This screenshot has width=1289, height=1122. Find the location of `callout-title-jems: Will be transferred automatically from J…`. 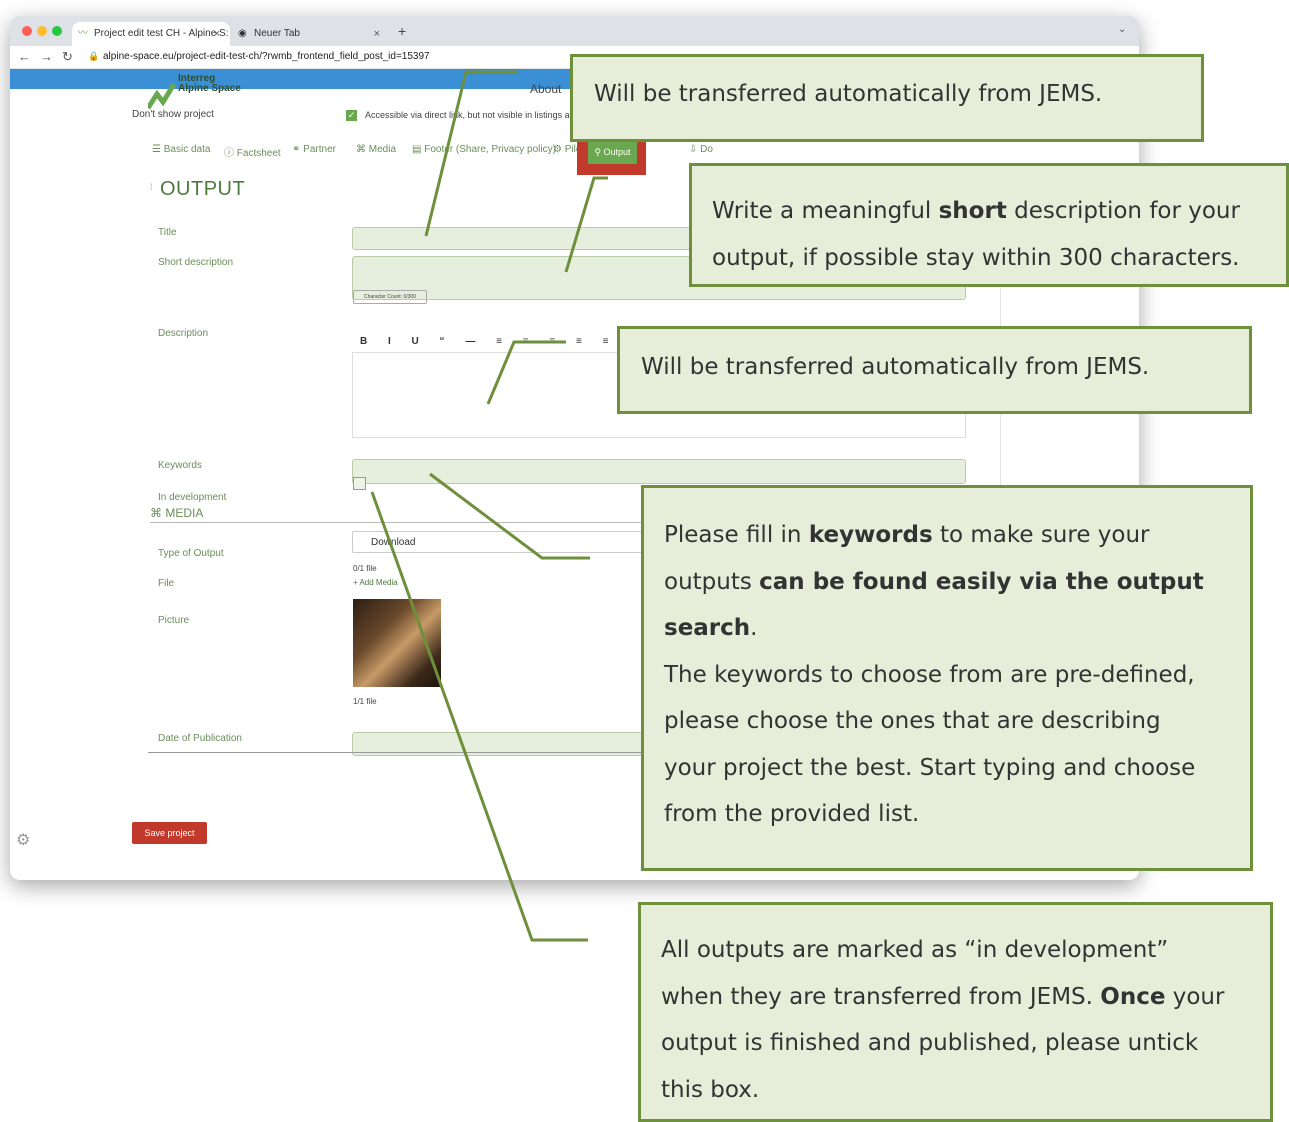

callout-title-jems: Will be transferred automatically from J… is located at coordinates (887, 98).